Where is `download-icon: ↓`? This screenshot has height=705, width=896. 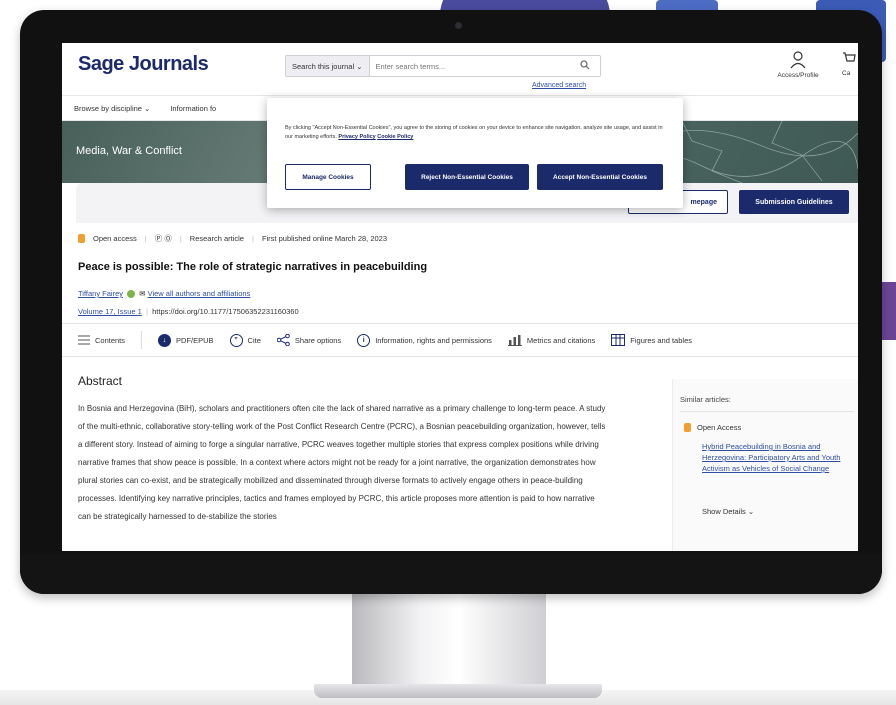
download-icon: ↓ is located at coordinates (165, 340).